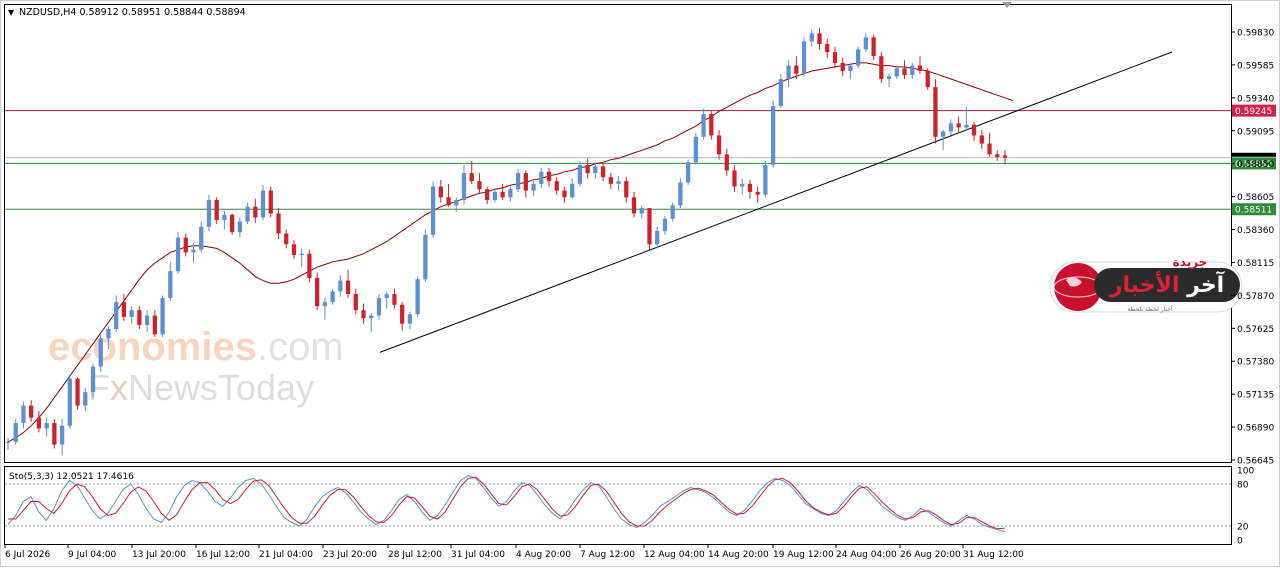 Image resolution: width=1280 pixels, height=571 pixels. Describe the element at coordinates (1243, 528) in the screenshot. I see `oscillator-level-label: 20` at that location.